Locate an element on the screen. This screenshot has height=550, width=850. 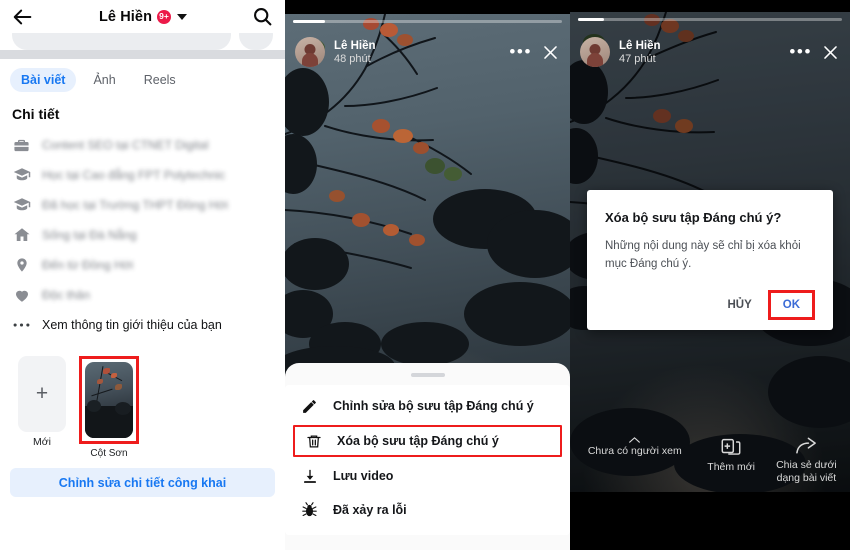
detail-row: Đến từ Đồng Hới is located at coordinates (142, 265).